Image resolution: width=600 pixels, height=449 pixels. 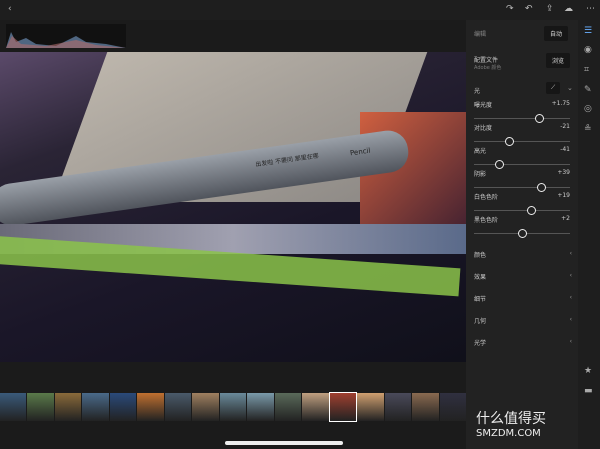 I want to click on slider-value: +2, so click(x=565, y=218).